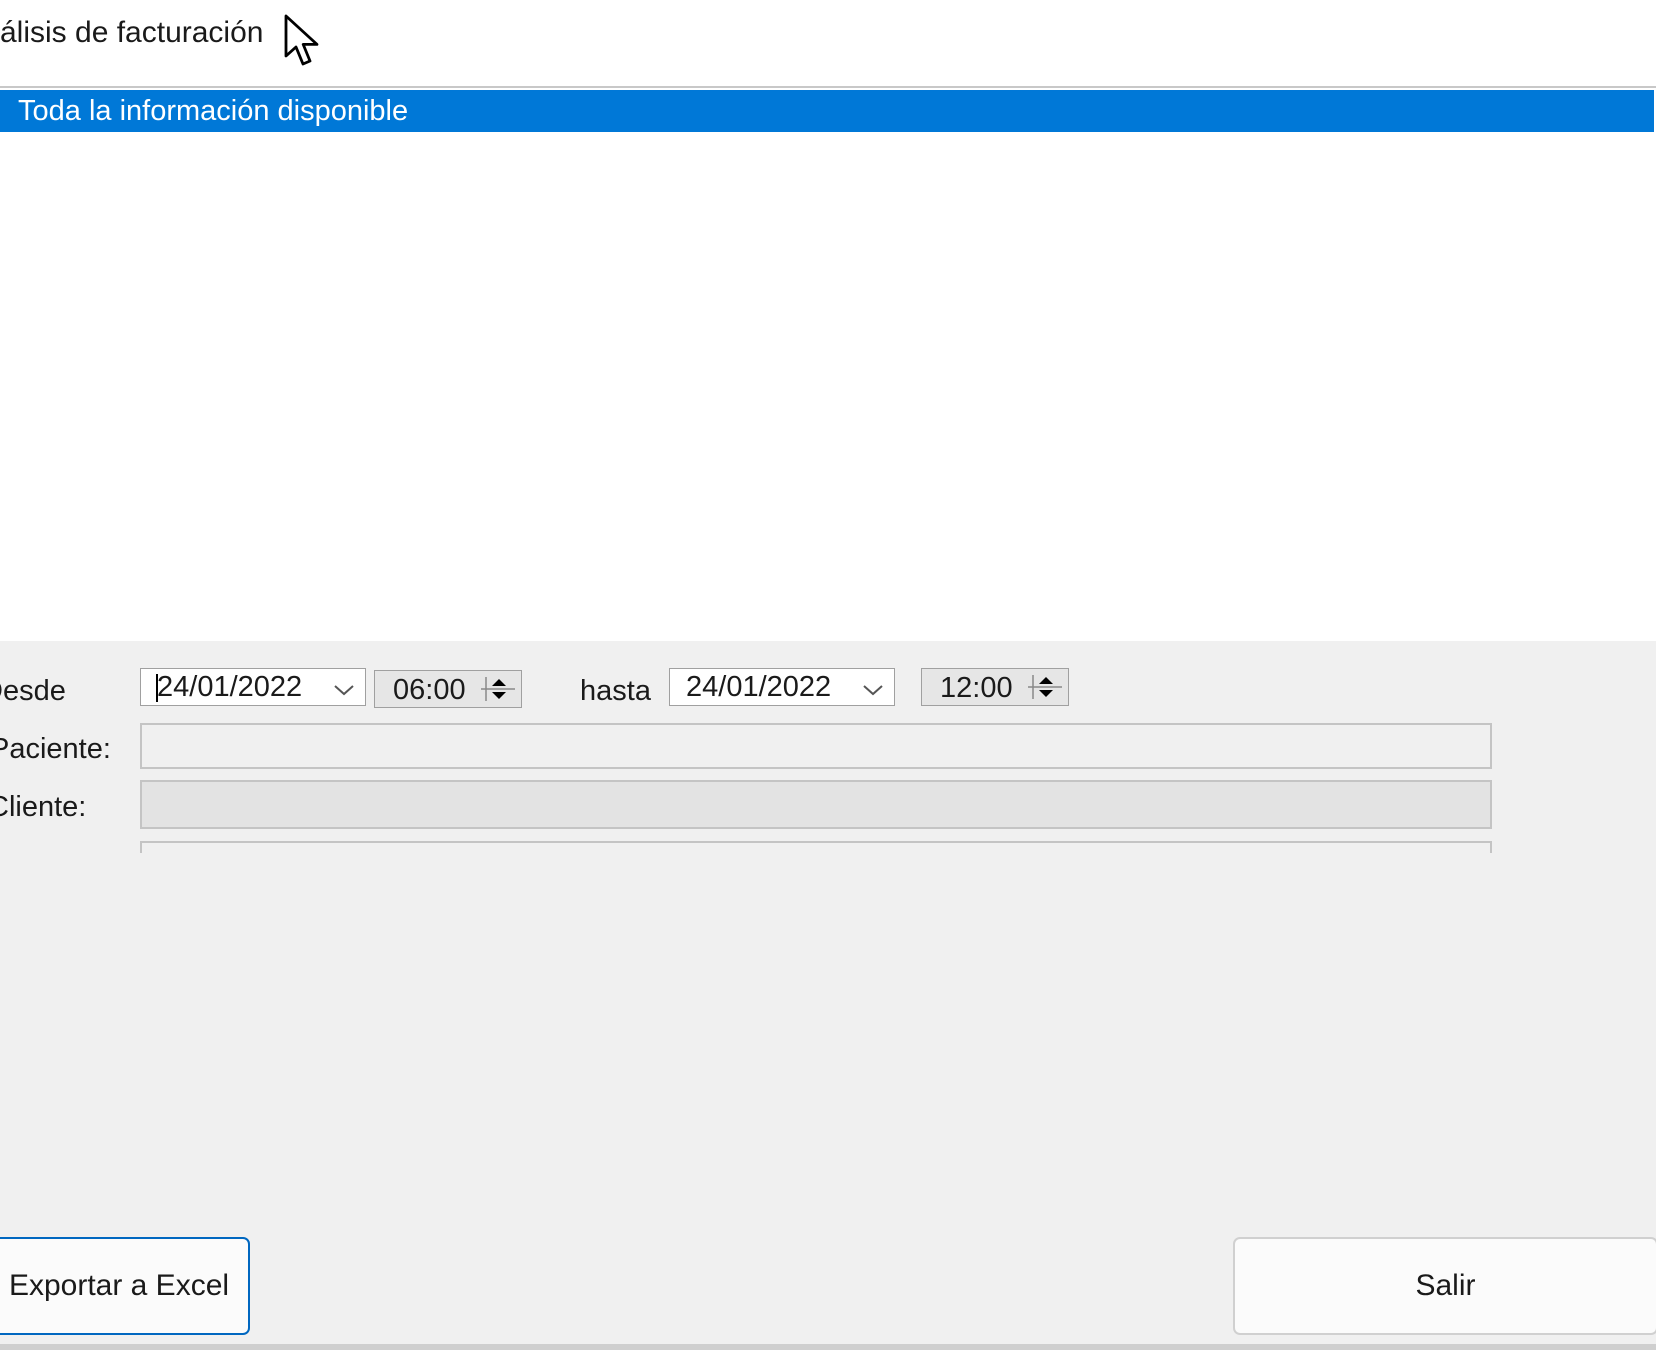 The image size is (1656, 1350). Describe the element at coordinates (230, 687) in the screenshot. I see `from-date-value: 24/01/2022` at that location.